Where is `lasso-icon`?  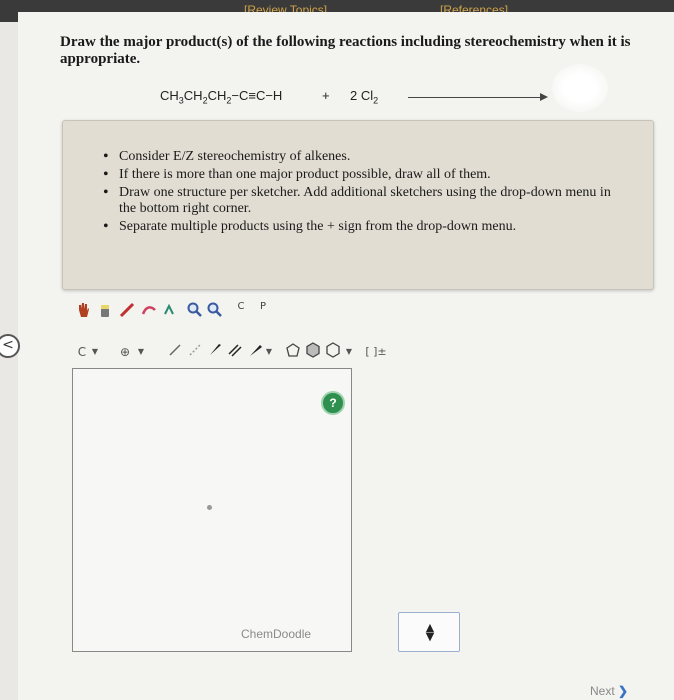 lasso-icon is located at coordinates (149, 312).